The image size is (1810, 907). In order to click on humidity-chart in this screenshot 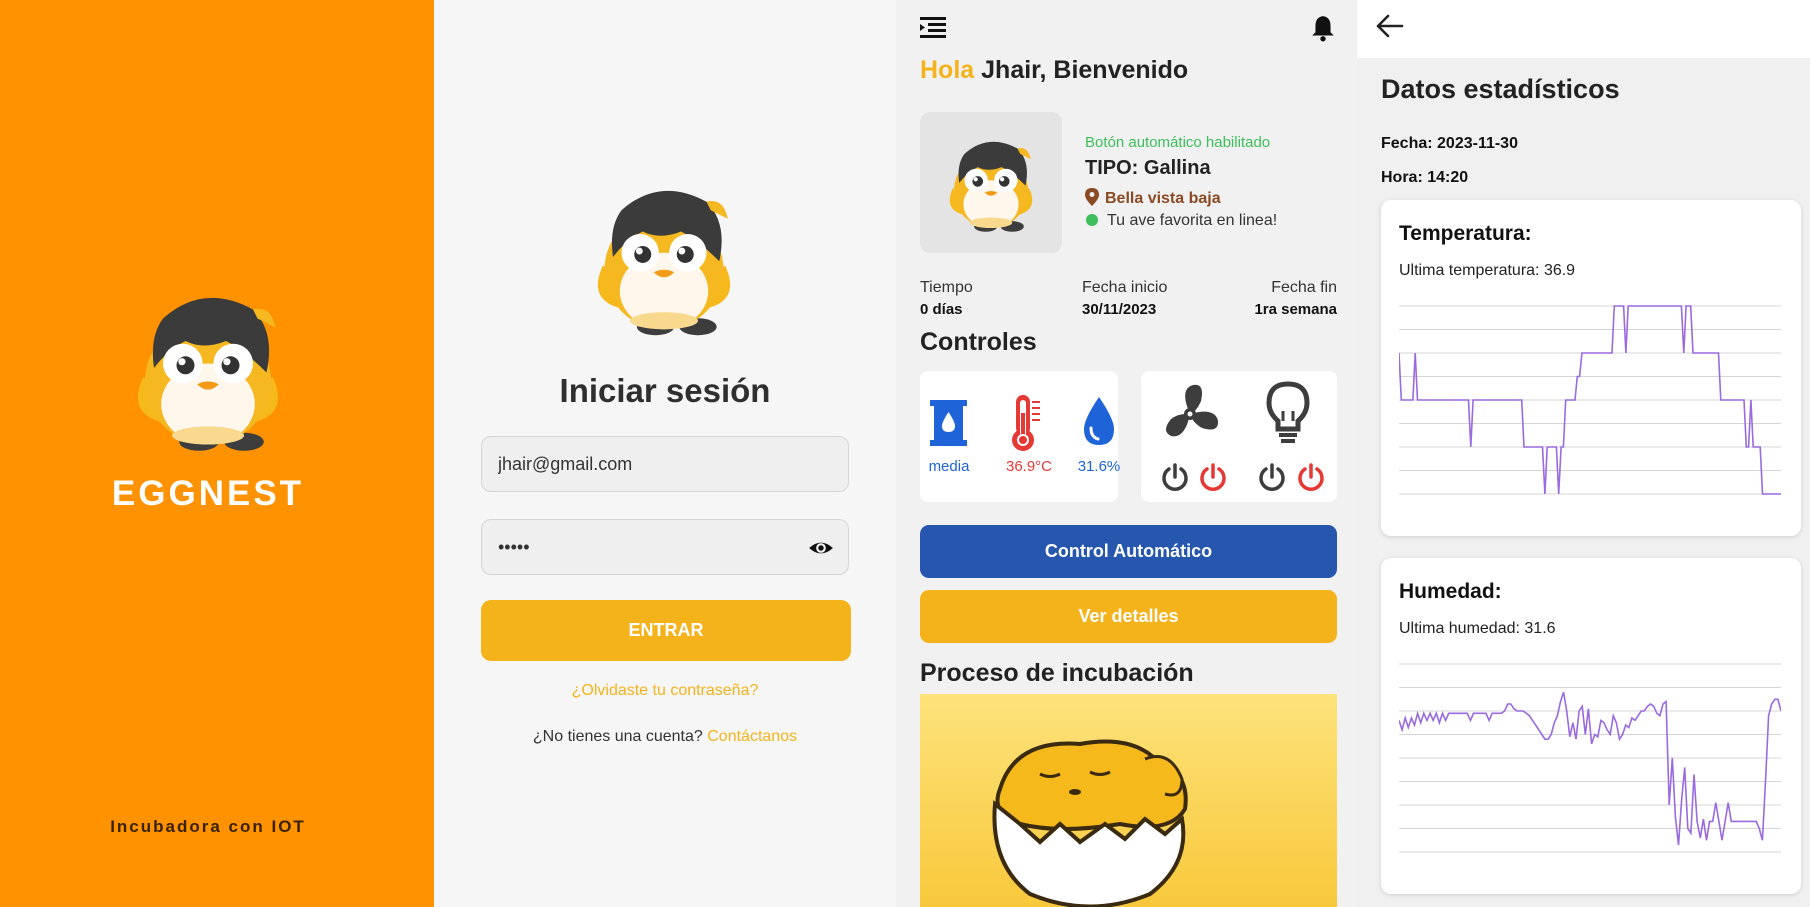, I will do `click(1590, 758)`.